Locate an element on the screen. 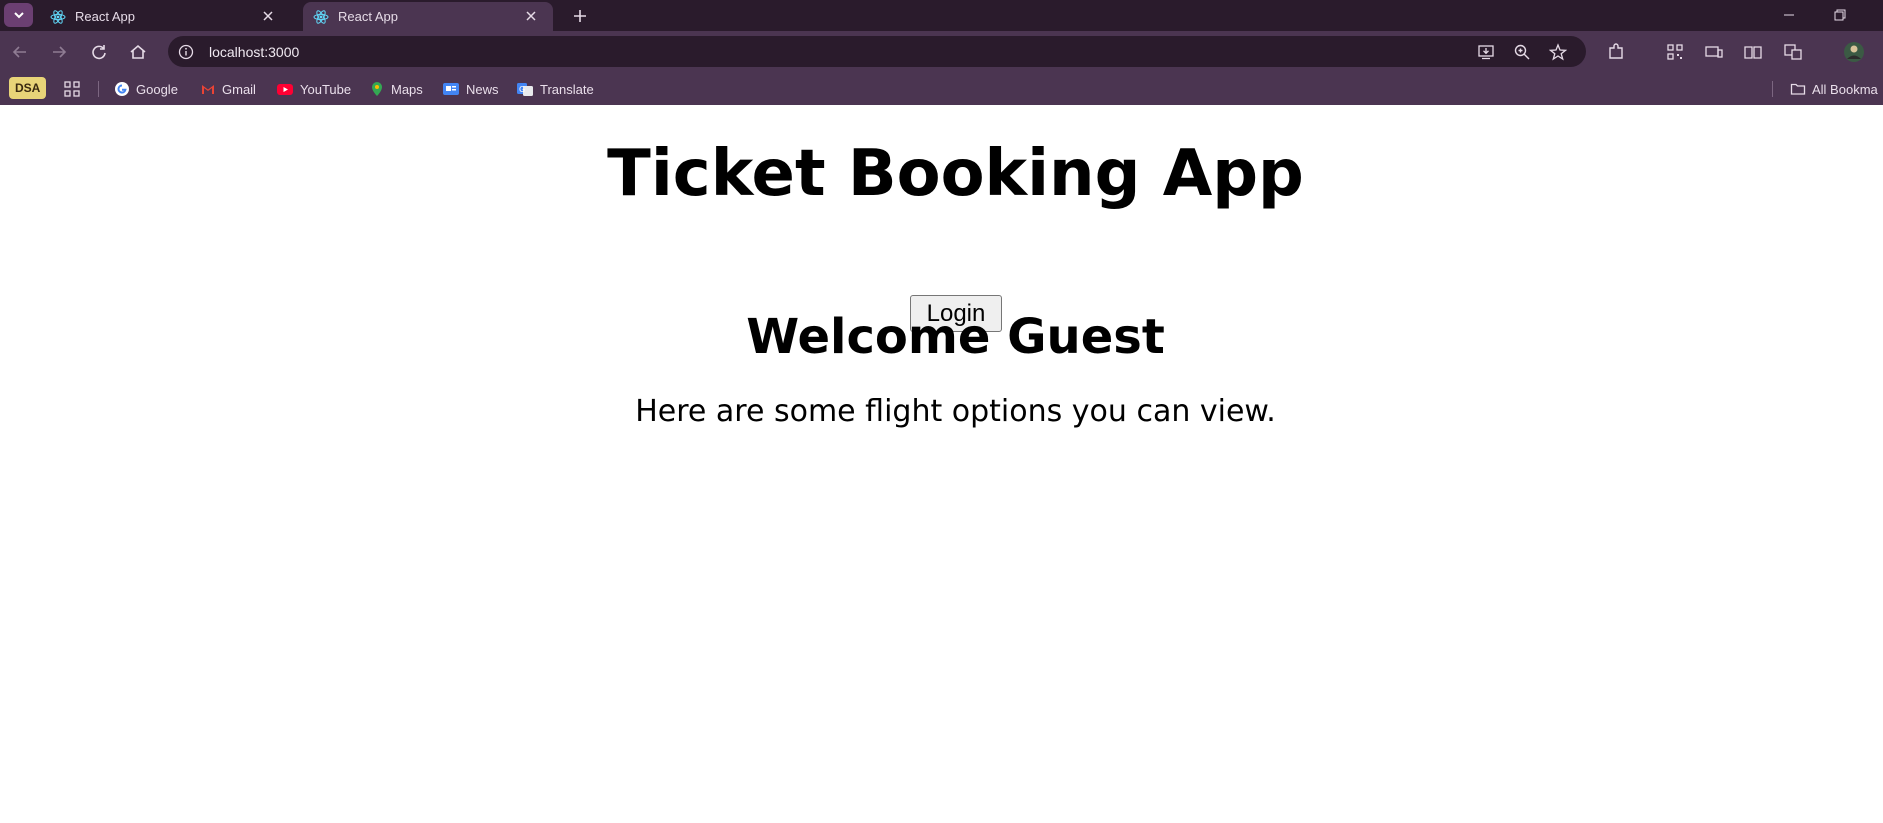 Image resolution: width=1883 pixels, height=823 pixels. minimize-icon is located at coordinates (1789, 15).